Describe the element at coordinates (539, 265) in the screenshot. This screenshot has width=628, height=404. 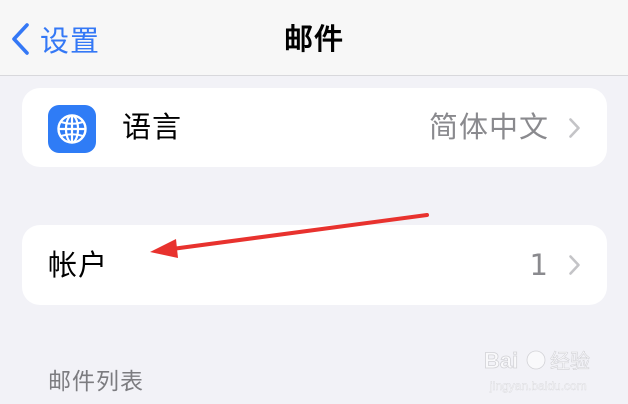
I see `accounts-count: 1` at that location.